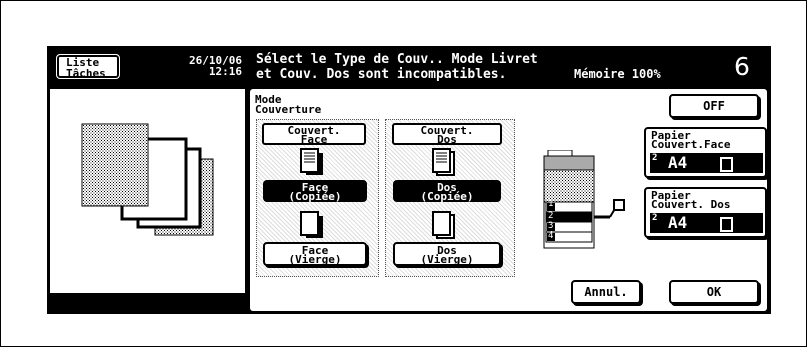  Describe the element at coordinates (705, 212) in the screenshot. I see `back-cover-paper-button: Papier Couvert. Dos 2 A4` at that location.